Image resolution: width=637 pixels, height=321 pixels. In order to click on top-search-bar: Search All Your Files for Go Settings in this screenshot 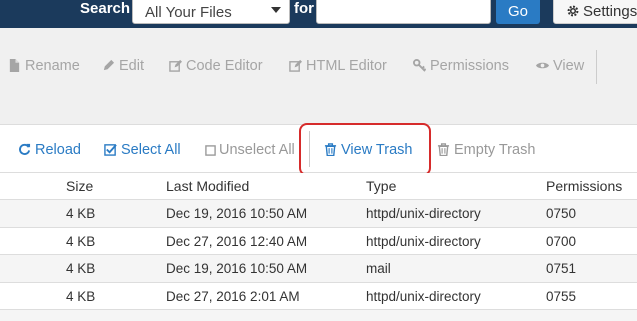, I will do `click(318, 14)`.